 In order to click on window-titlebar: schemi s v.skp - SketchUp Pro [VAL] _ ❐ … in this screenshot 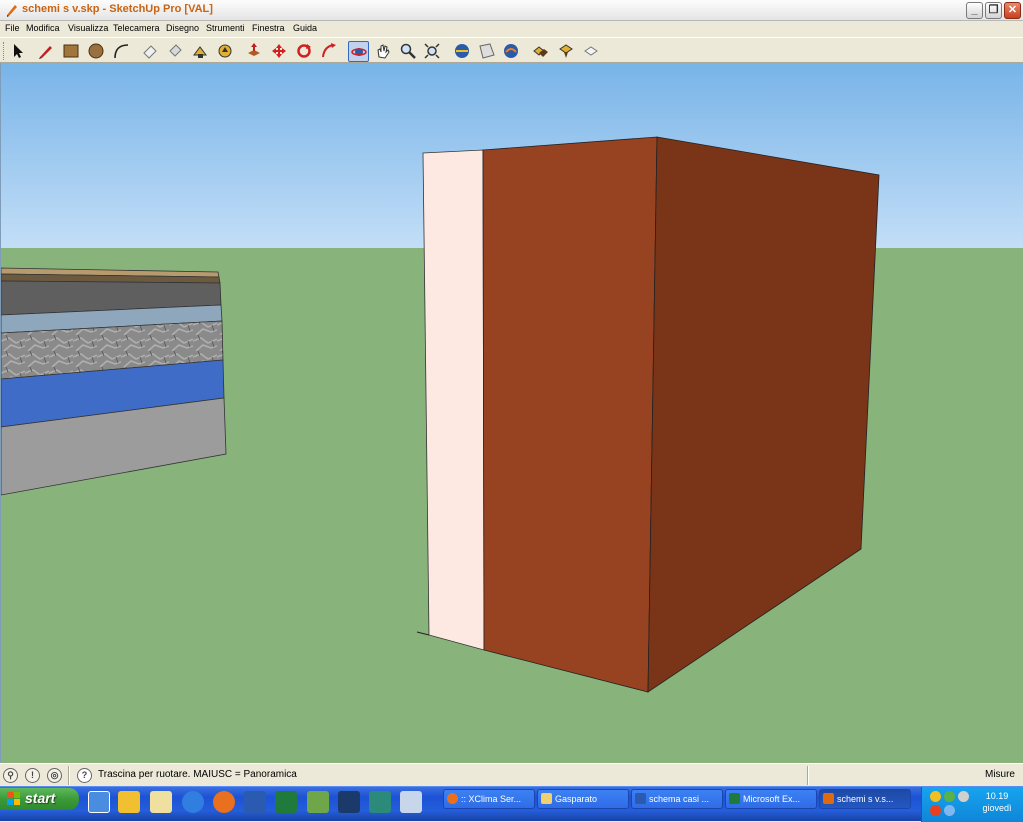, I will do `click(511, 10)`.